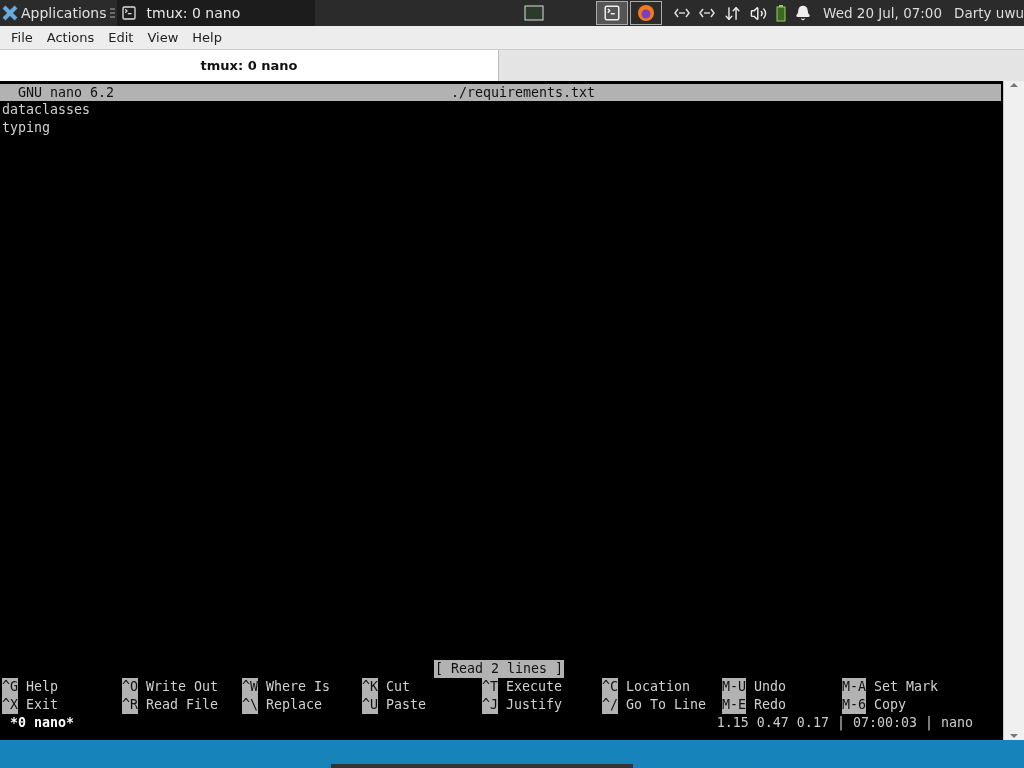  I want to click on browser-launcher, so click(646, 13).